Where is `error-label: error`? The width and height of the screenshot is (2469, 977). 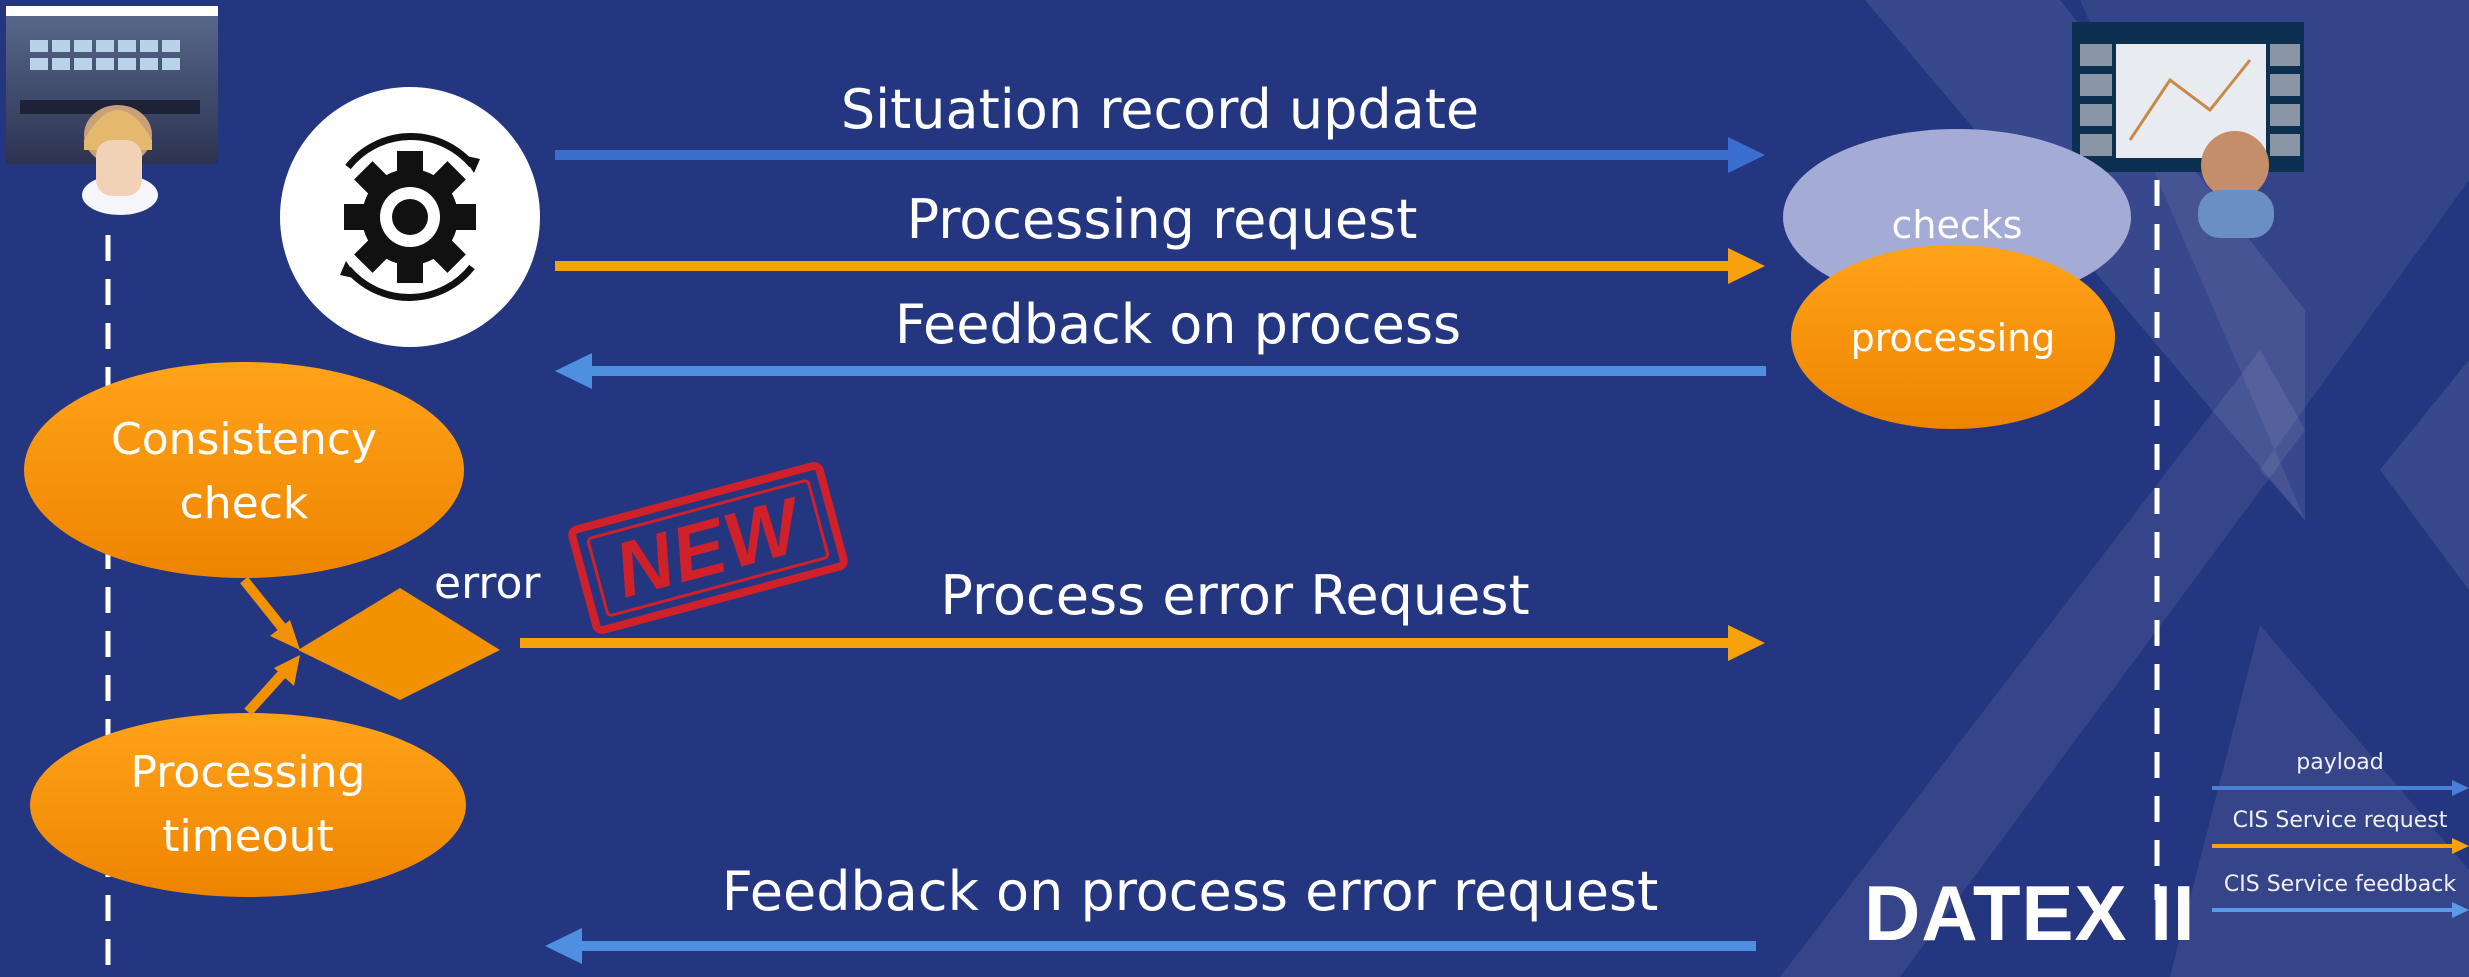
error-label: error is located at coordinates (487, 583).